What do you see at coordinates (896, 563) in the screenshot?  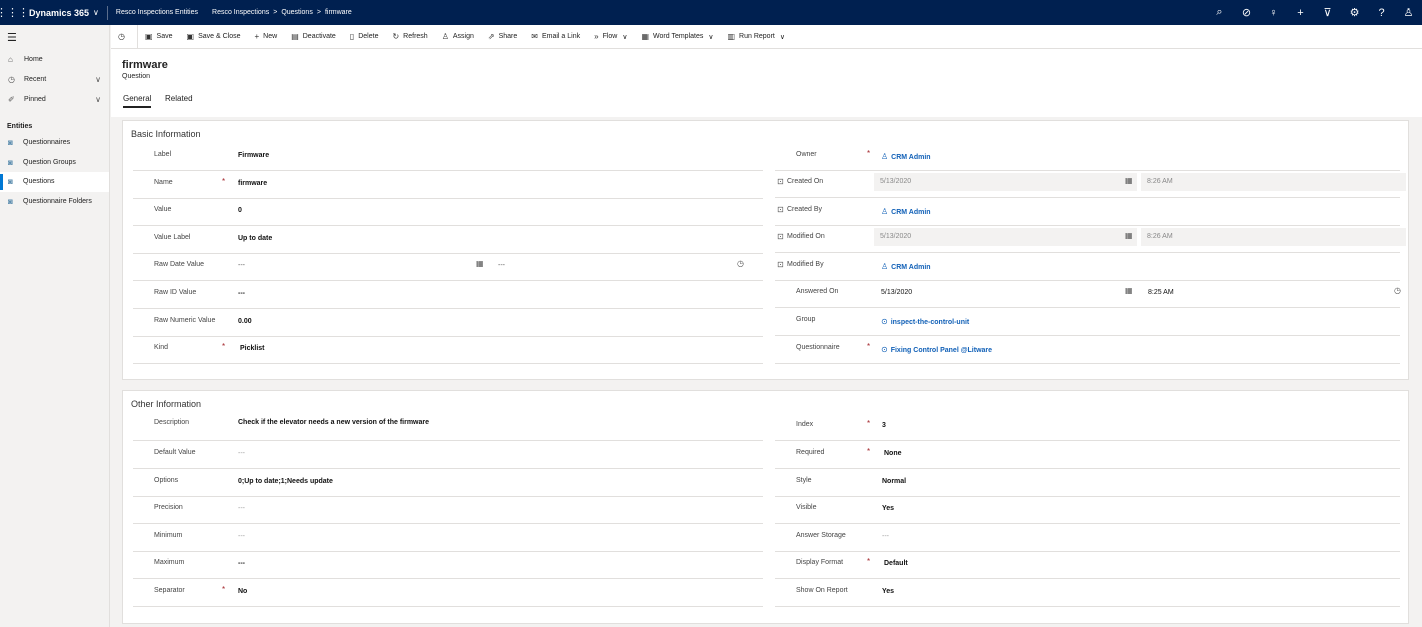 I see `field-value: Default` at bounding box center [896, 563].